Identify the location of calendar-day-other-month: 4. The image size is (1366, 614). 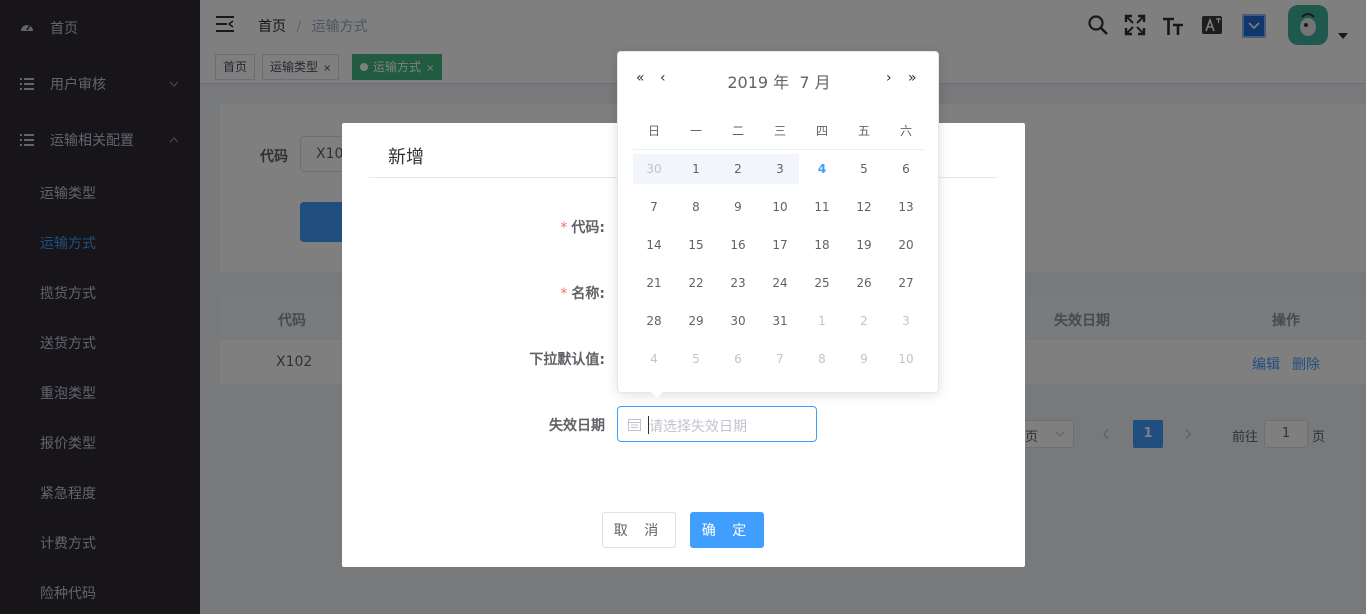
(654, 359).